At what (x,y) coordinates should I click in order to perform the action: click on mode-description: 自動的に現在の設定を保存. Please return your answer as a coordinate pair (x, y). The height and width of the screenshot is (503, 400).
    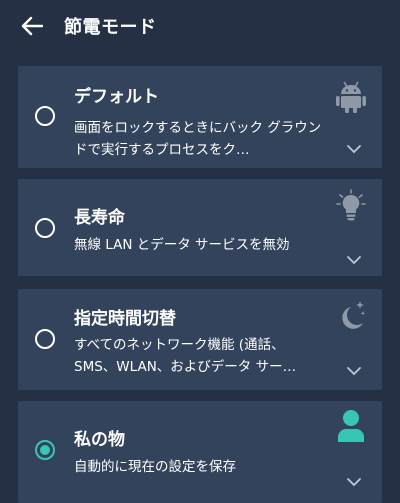
    Looking at the image, I should click on (155, 467).